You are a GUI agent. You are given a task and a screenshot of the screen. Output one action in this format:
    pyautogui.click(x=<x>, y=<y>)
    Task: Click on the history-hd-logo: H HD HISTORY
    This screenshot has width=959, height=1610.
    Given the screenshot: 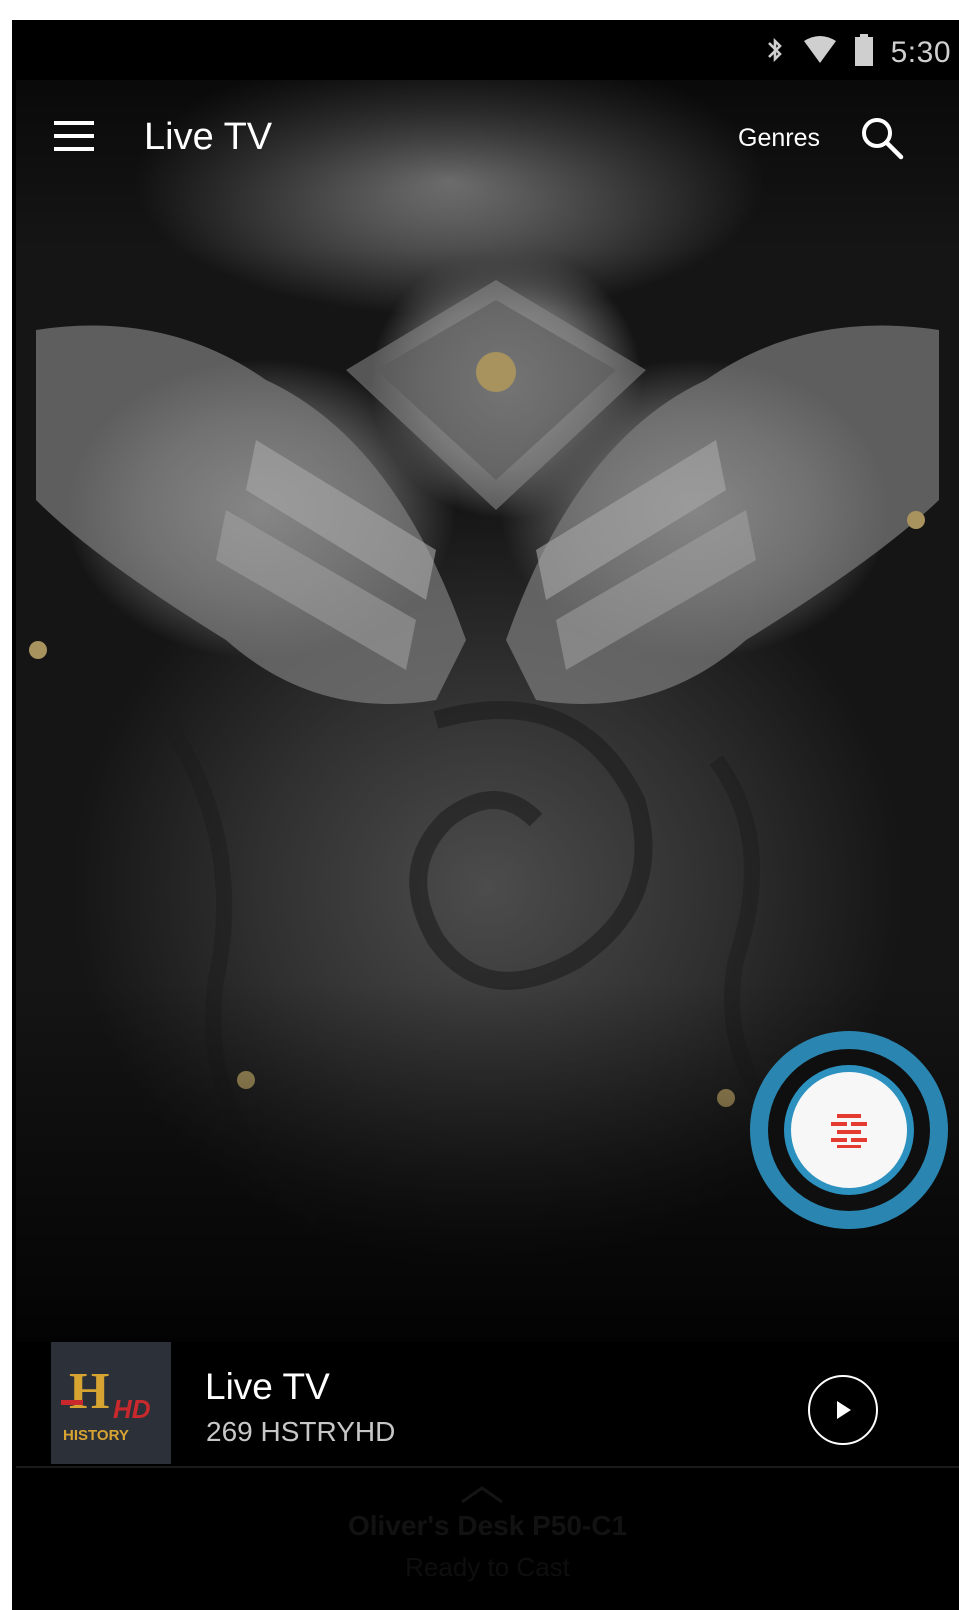 What is the action you would take?
    pyautogui.click(x=106, y=1403)
    